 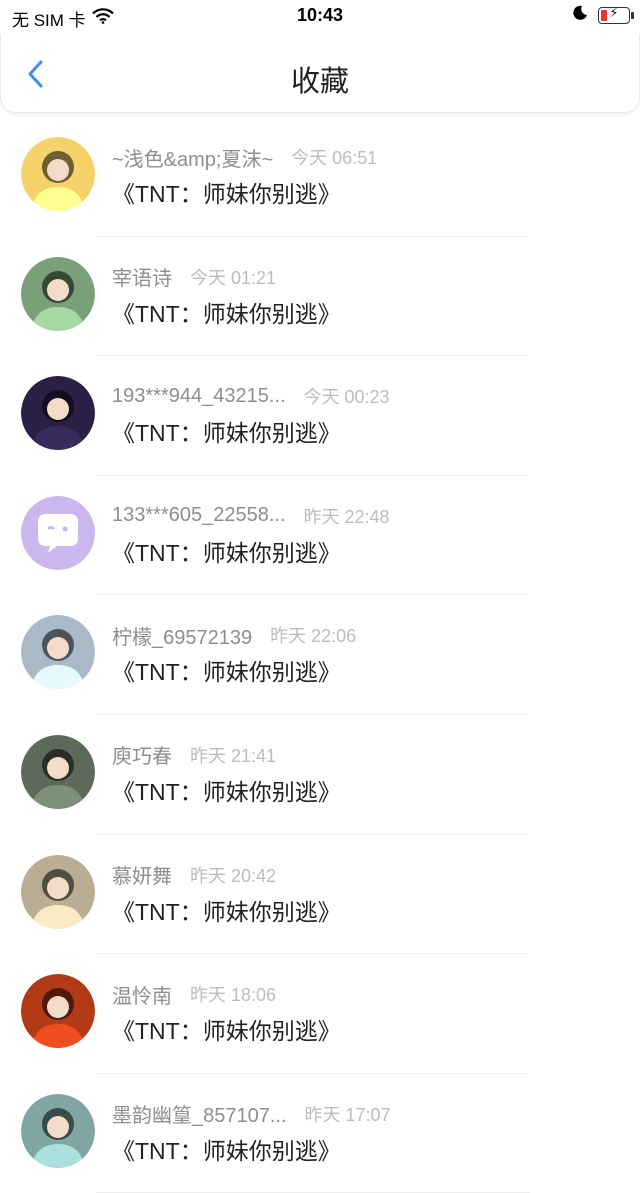 I want to click on meta-row: 柠檬_69572139 昨天 22:06, so click(x=234, y=635).